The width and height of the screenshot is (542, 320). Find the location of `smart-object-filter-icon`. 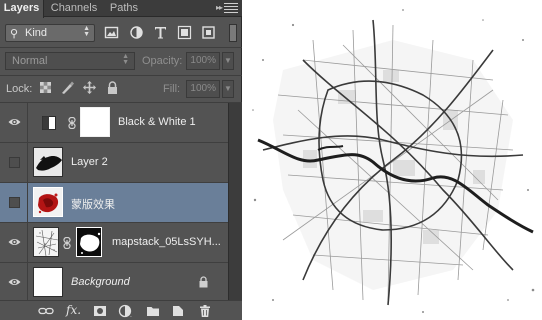

smart-object-filter-icon is located at coordinates (208, 32).